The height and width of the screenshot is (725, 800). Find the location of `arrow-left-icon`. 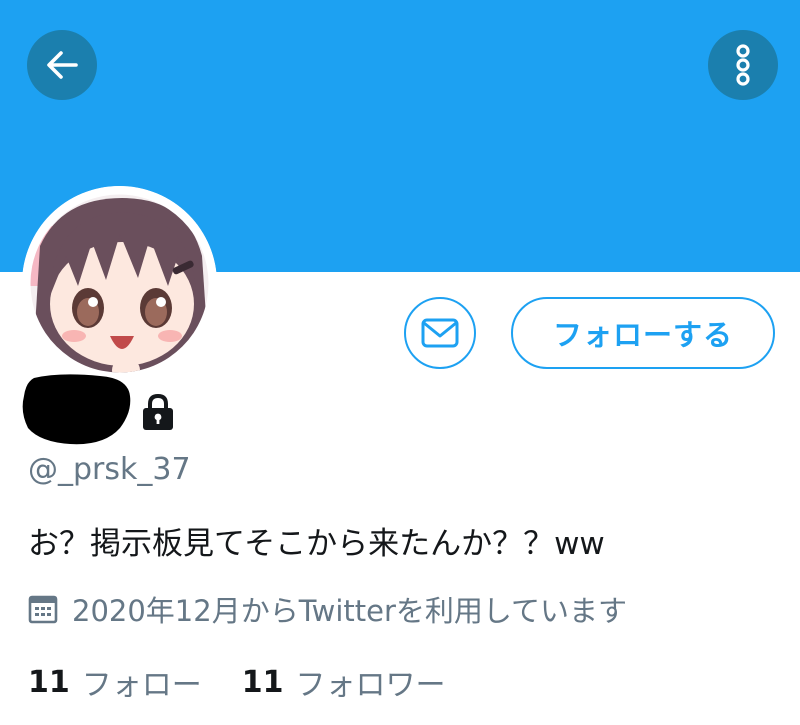

arrow-left-icon is located at coordinates (62, 65).